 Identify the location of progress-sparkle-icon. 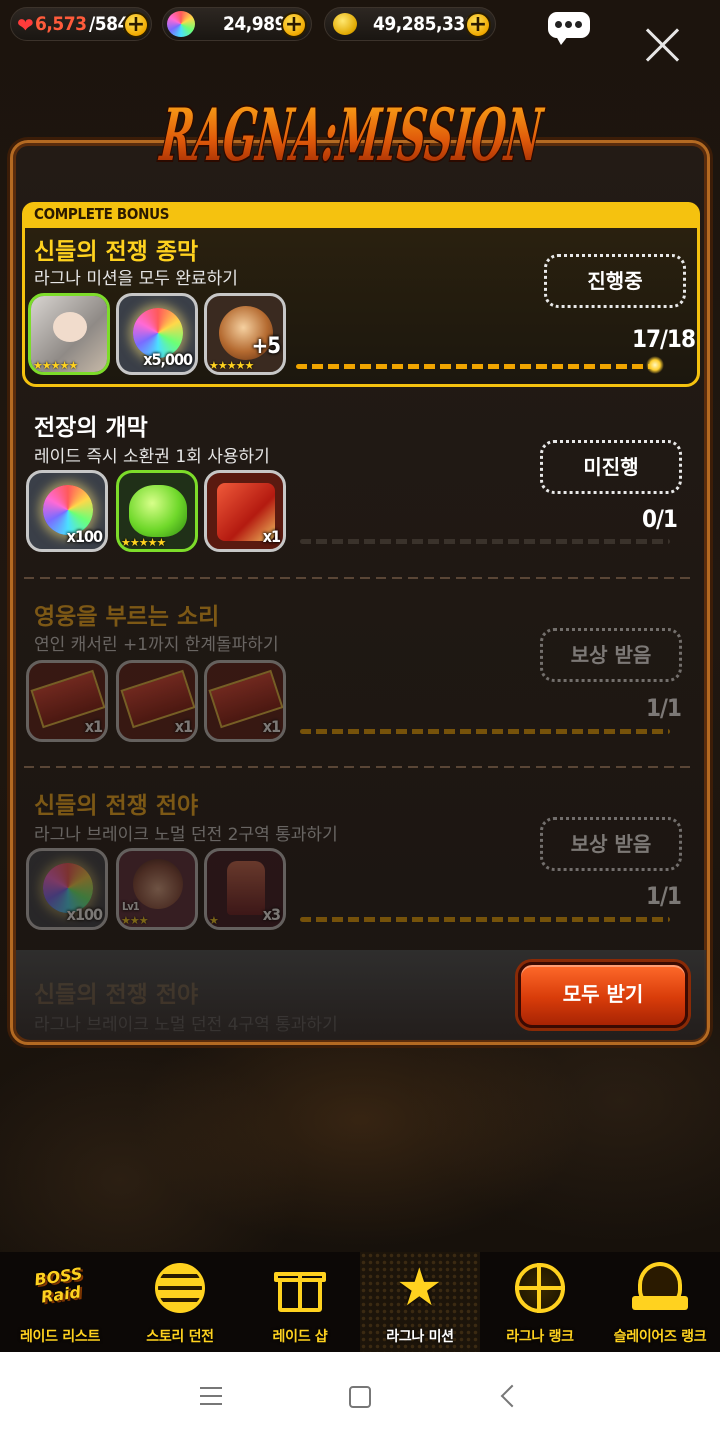
(655, 365).